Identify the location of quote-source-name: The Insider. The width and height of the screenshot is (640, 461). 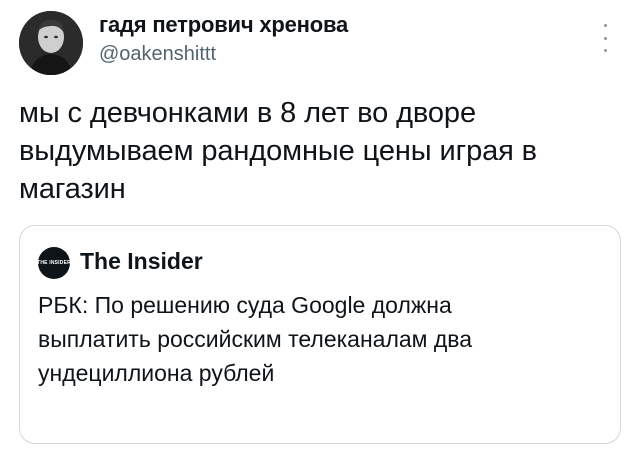
(141, 261).